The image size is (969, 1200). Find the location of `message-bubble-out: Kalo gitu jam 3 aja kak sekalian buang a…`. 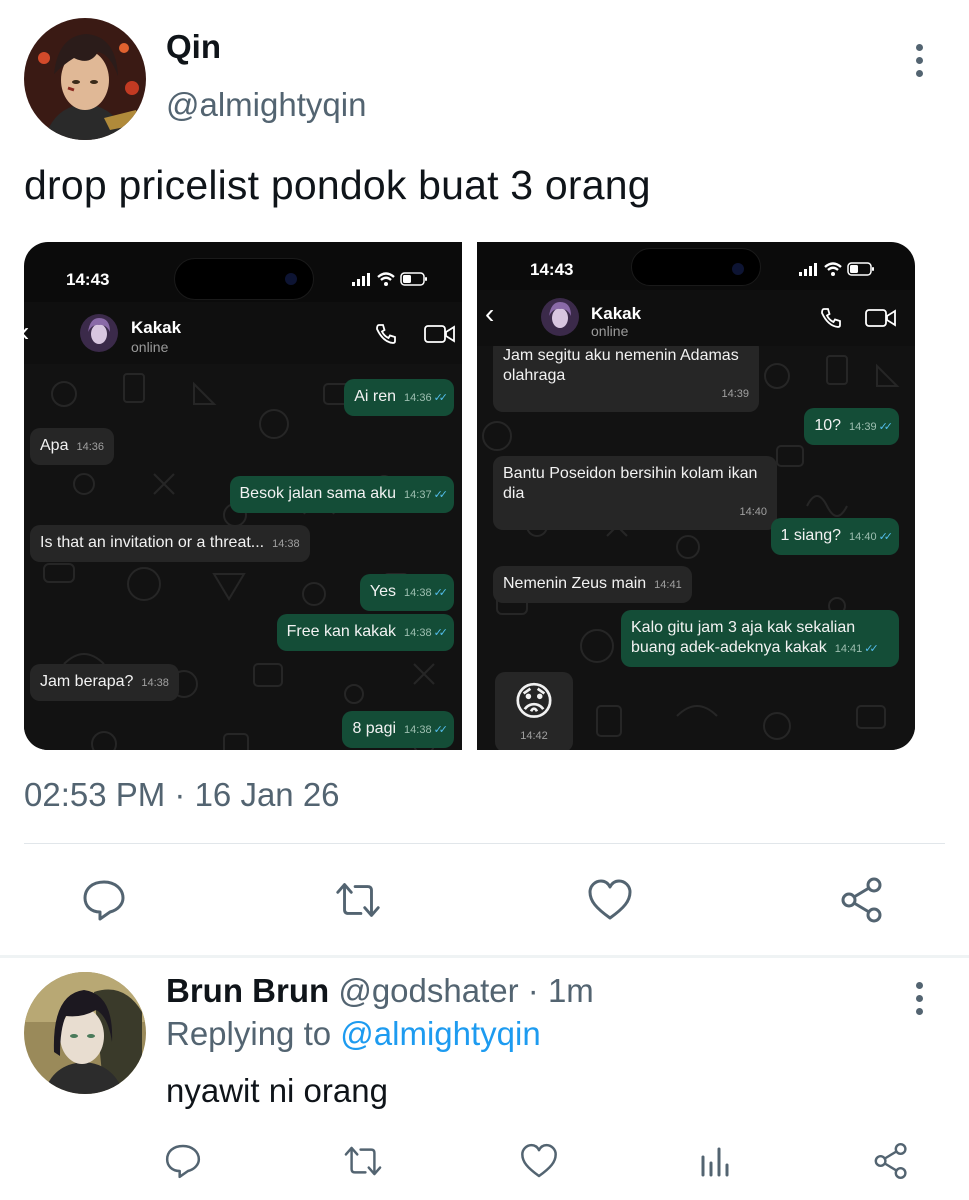

message-bubble-out: Kalo gitu jam 3 aja kak sekalian buang a… is located at coordinates (760, 638).